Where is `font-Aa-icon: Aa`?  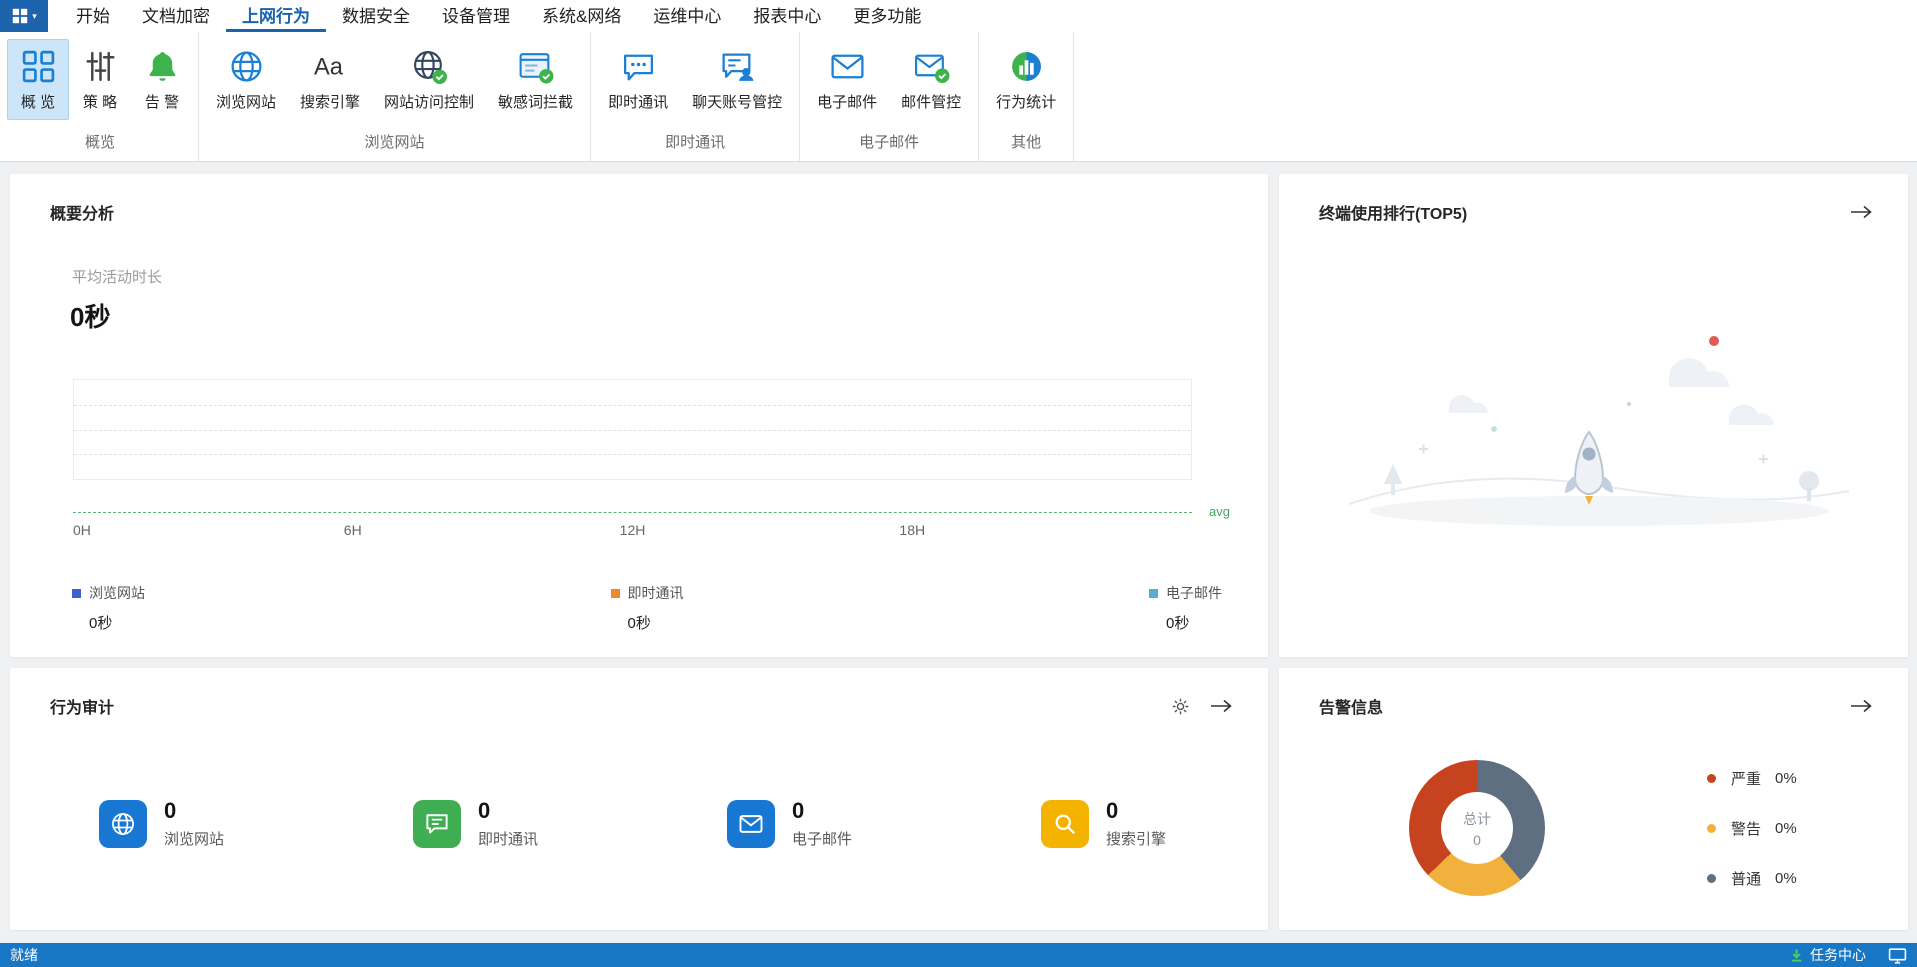
font-Aa-icon: Aa is located at coordinates (329, 68).